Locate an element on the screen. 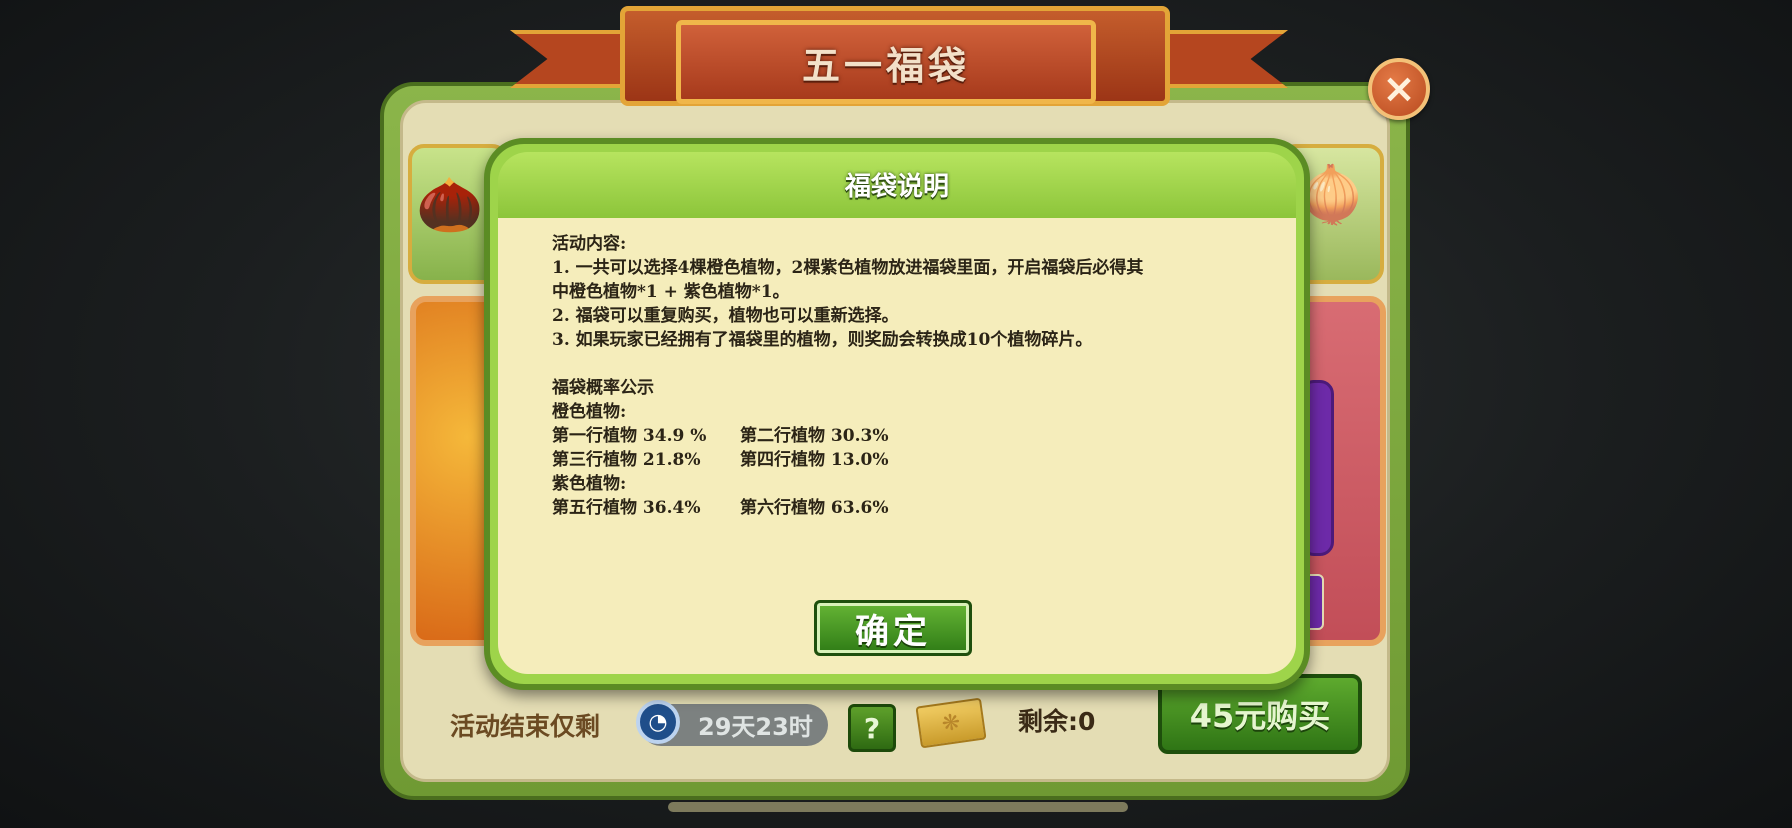 This screenshot has width=1792, height=828. remaining-count: 剩余:0 is located at coordinates (1057, 721).